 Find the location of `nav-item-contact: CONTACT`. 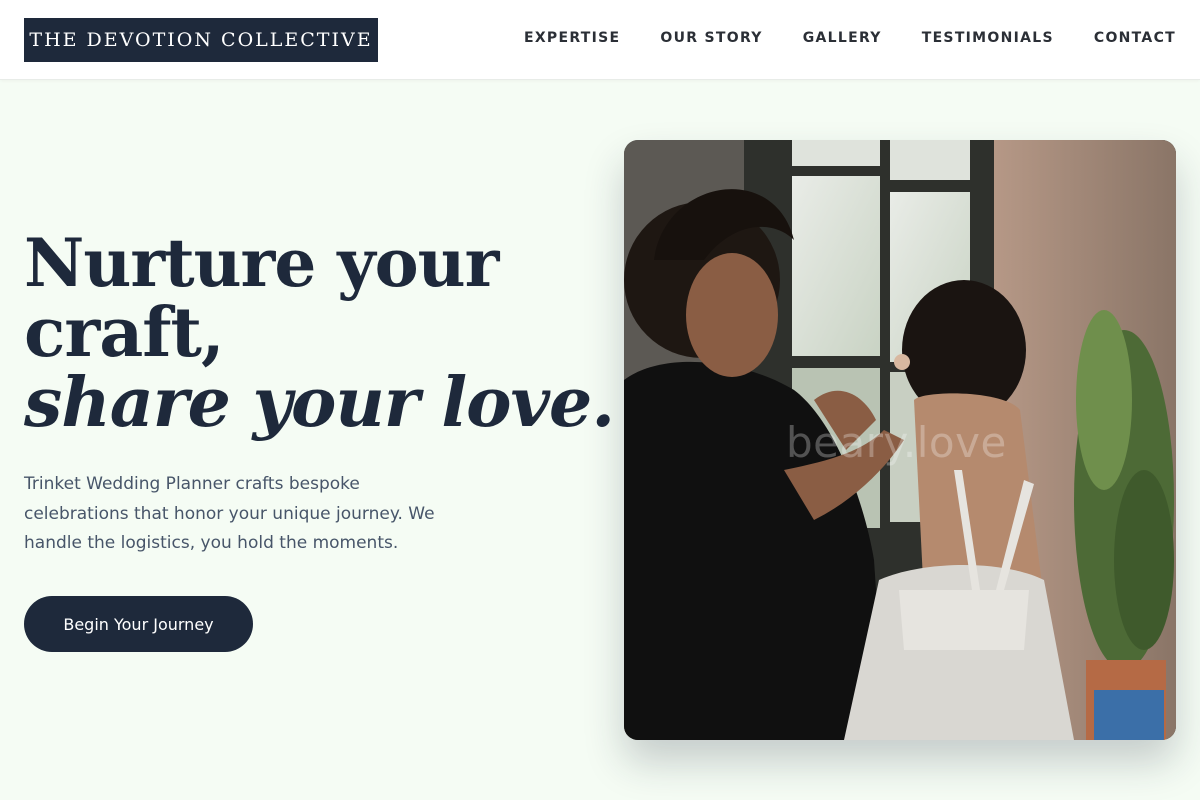

nav-item-contact: CONTACT is located at coordinates (1135, 38).